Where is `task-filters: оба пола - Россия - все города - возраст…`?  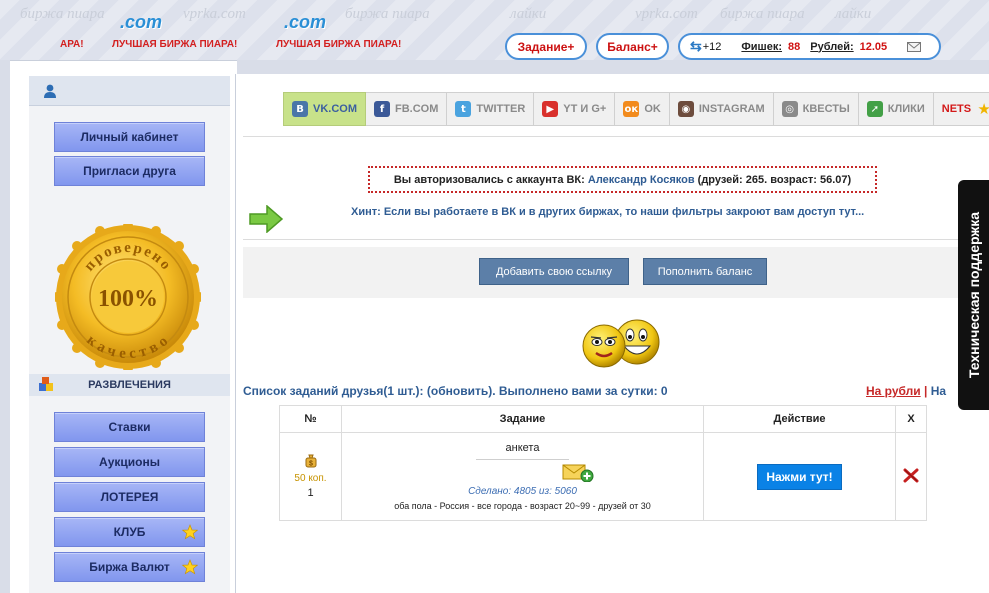
task-filters: оба пола - Россия - все города - возраст… is located at coordinates (522, 506).